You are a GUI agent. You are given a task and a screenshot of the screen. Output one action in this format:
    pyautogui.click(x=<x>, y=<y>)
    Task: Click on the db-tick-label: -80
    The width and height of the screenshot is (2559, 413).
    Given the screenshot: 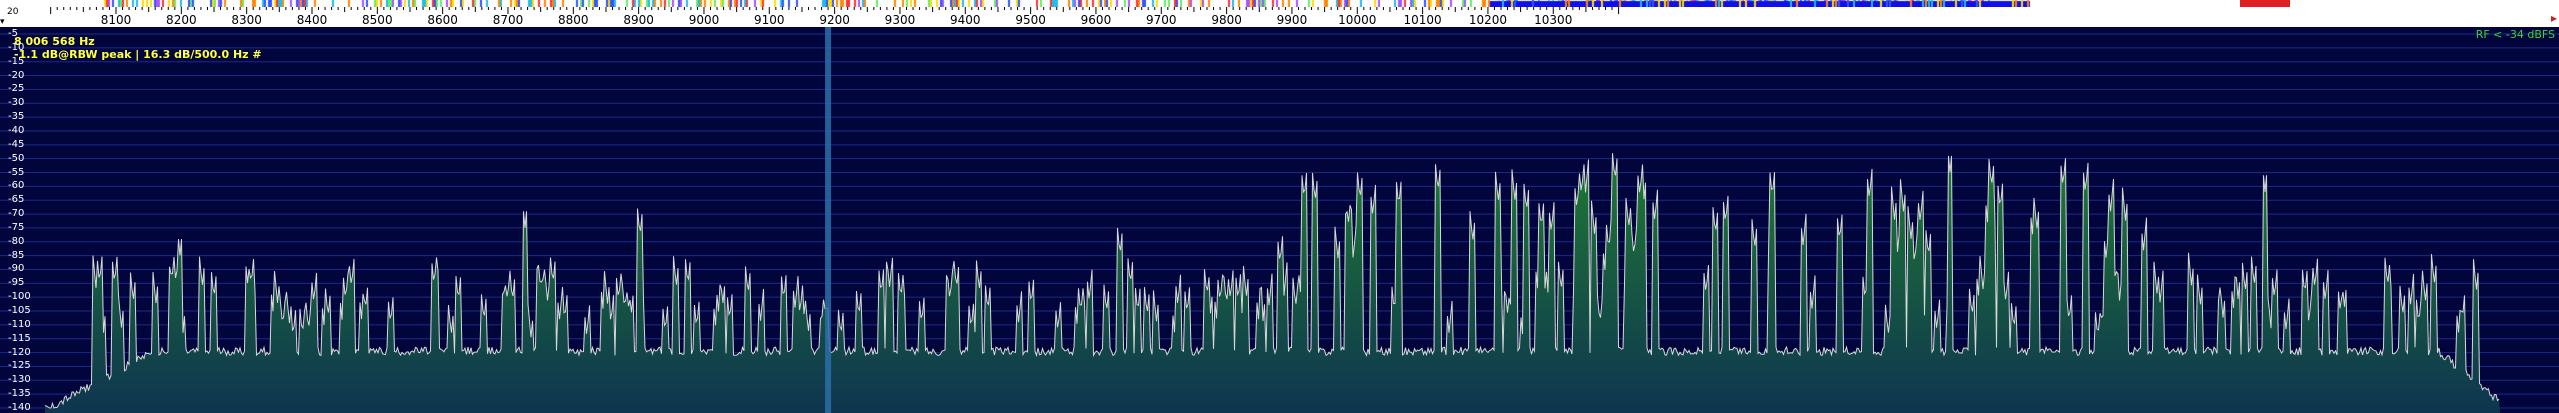 What is the action you would take?
    pyautogui.click(x=16, y=241)
    